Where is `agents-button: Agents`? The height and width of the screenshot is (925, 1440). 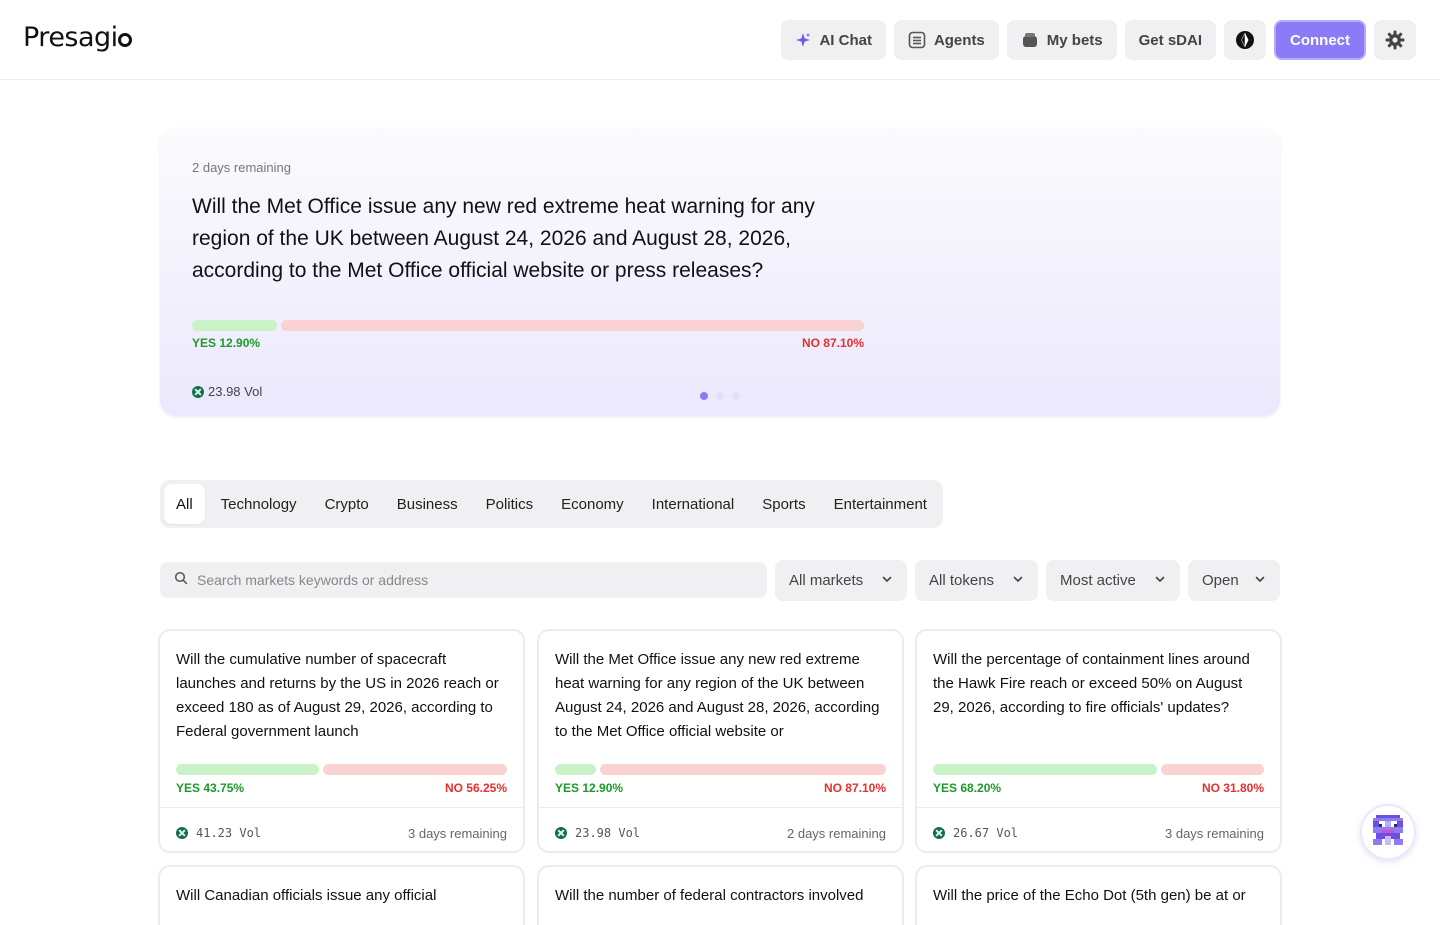 agents-button: Agents is located at coordinates (946, 40).